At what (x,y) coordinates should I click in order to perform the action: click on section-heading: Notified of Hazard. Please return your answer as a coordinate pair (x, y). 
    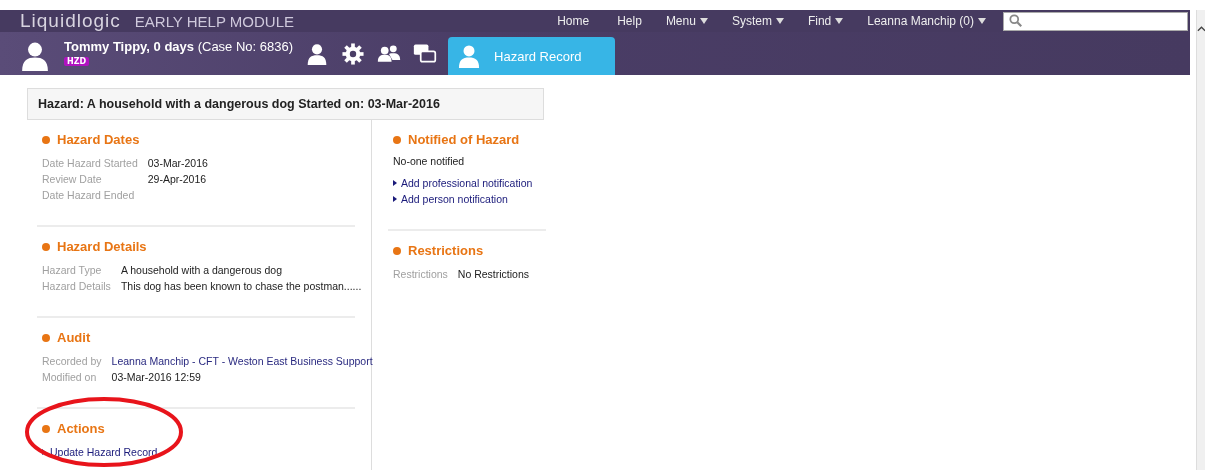
    Looking at the image, I should click on (469, 139).